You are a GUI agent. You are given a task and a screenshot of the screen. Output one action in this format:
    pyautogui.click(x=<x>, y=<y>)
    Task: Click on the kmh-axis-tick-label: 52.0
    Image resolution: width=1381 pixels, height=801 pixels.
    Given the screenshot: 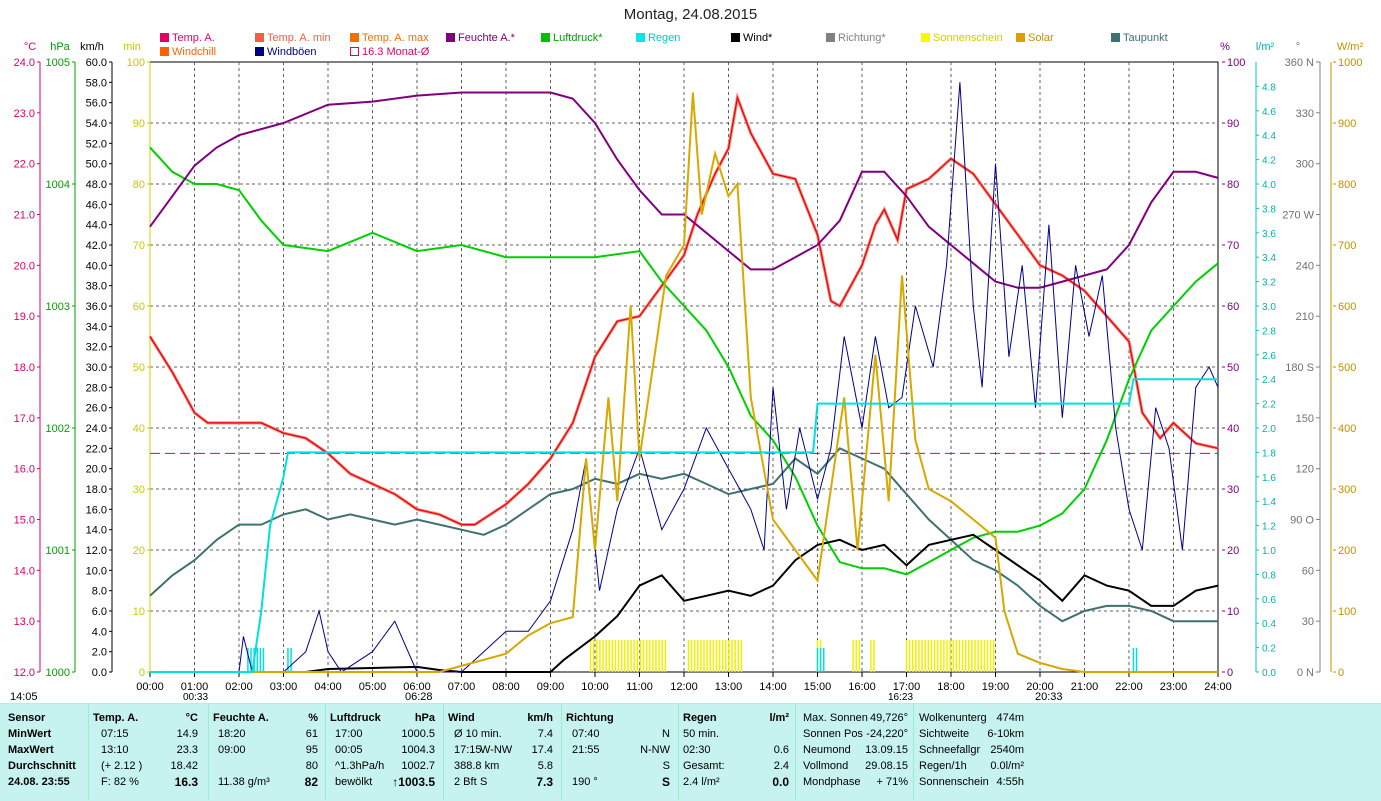 What is the action you would take?
    pyautogui.click(x=96, y=144)
    